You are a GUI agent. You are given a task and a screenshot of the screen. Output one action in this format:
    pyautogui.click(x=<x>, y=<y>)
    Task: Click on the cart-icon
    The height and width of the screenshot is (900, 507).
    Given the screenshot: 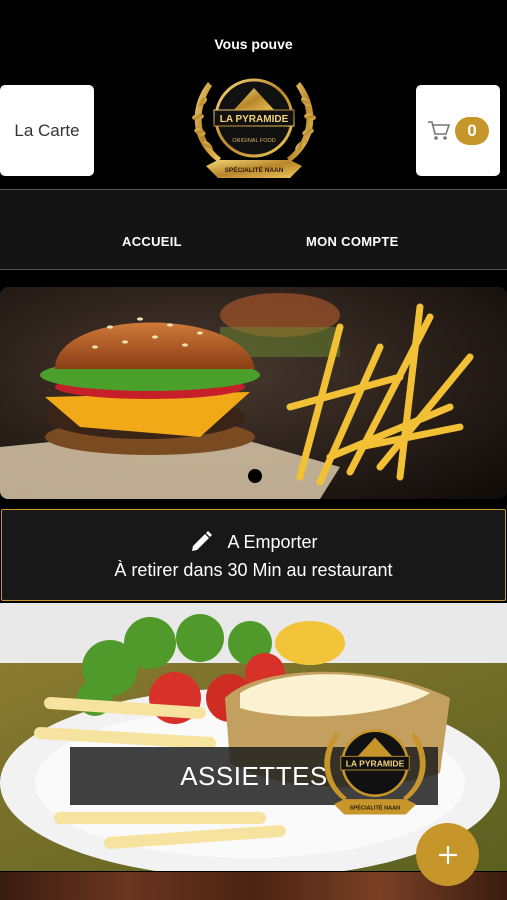 What is the action you would take?
    pyautogui.click(x=439, y=130)
    